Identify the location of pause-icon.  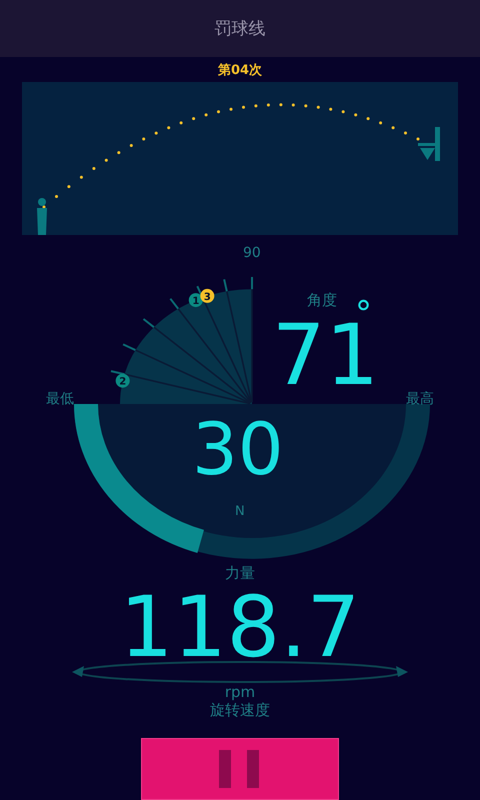
(240, 769).